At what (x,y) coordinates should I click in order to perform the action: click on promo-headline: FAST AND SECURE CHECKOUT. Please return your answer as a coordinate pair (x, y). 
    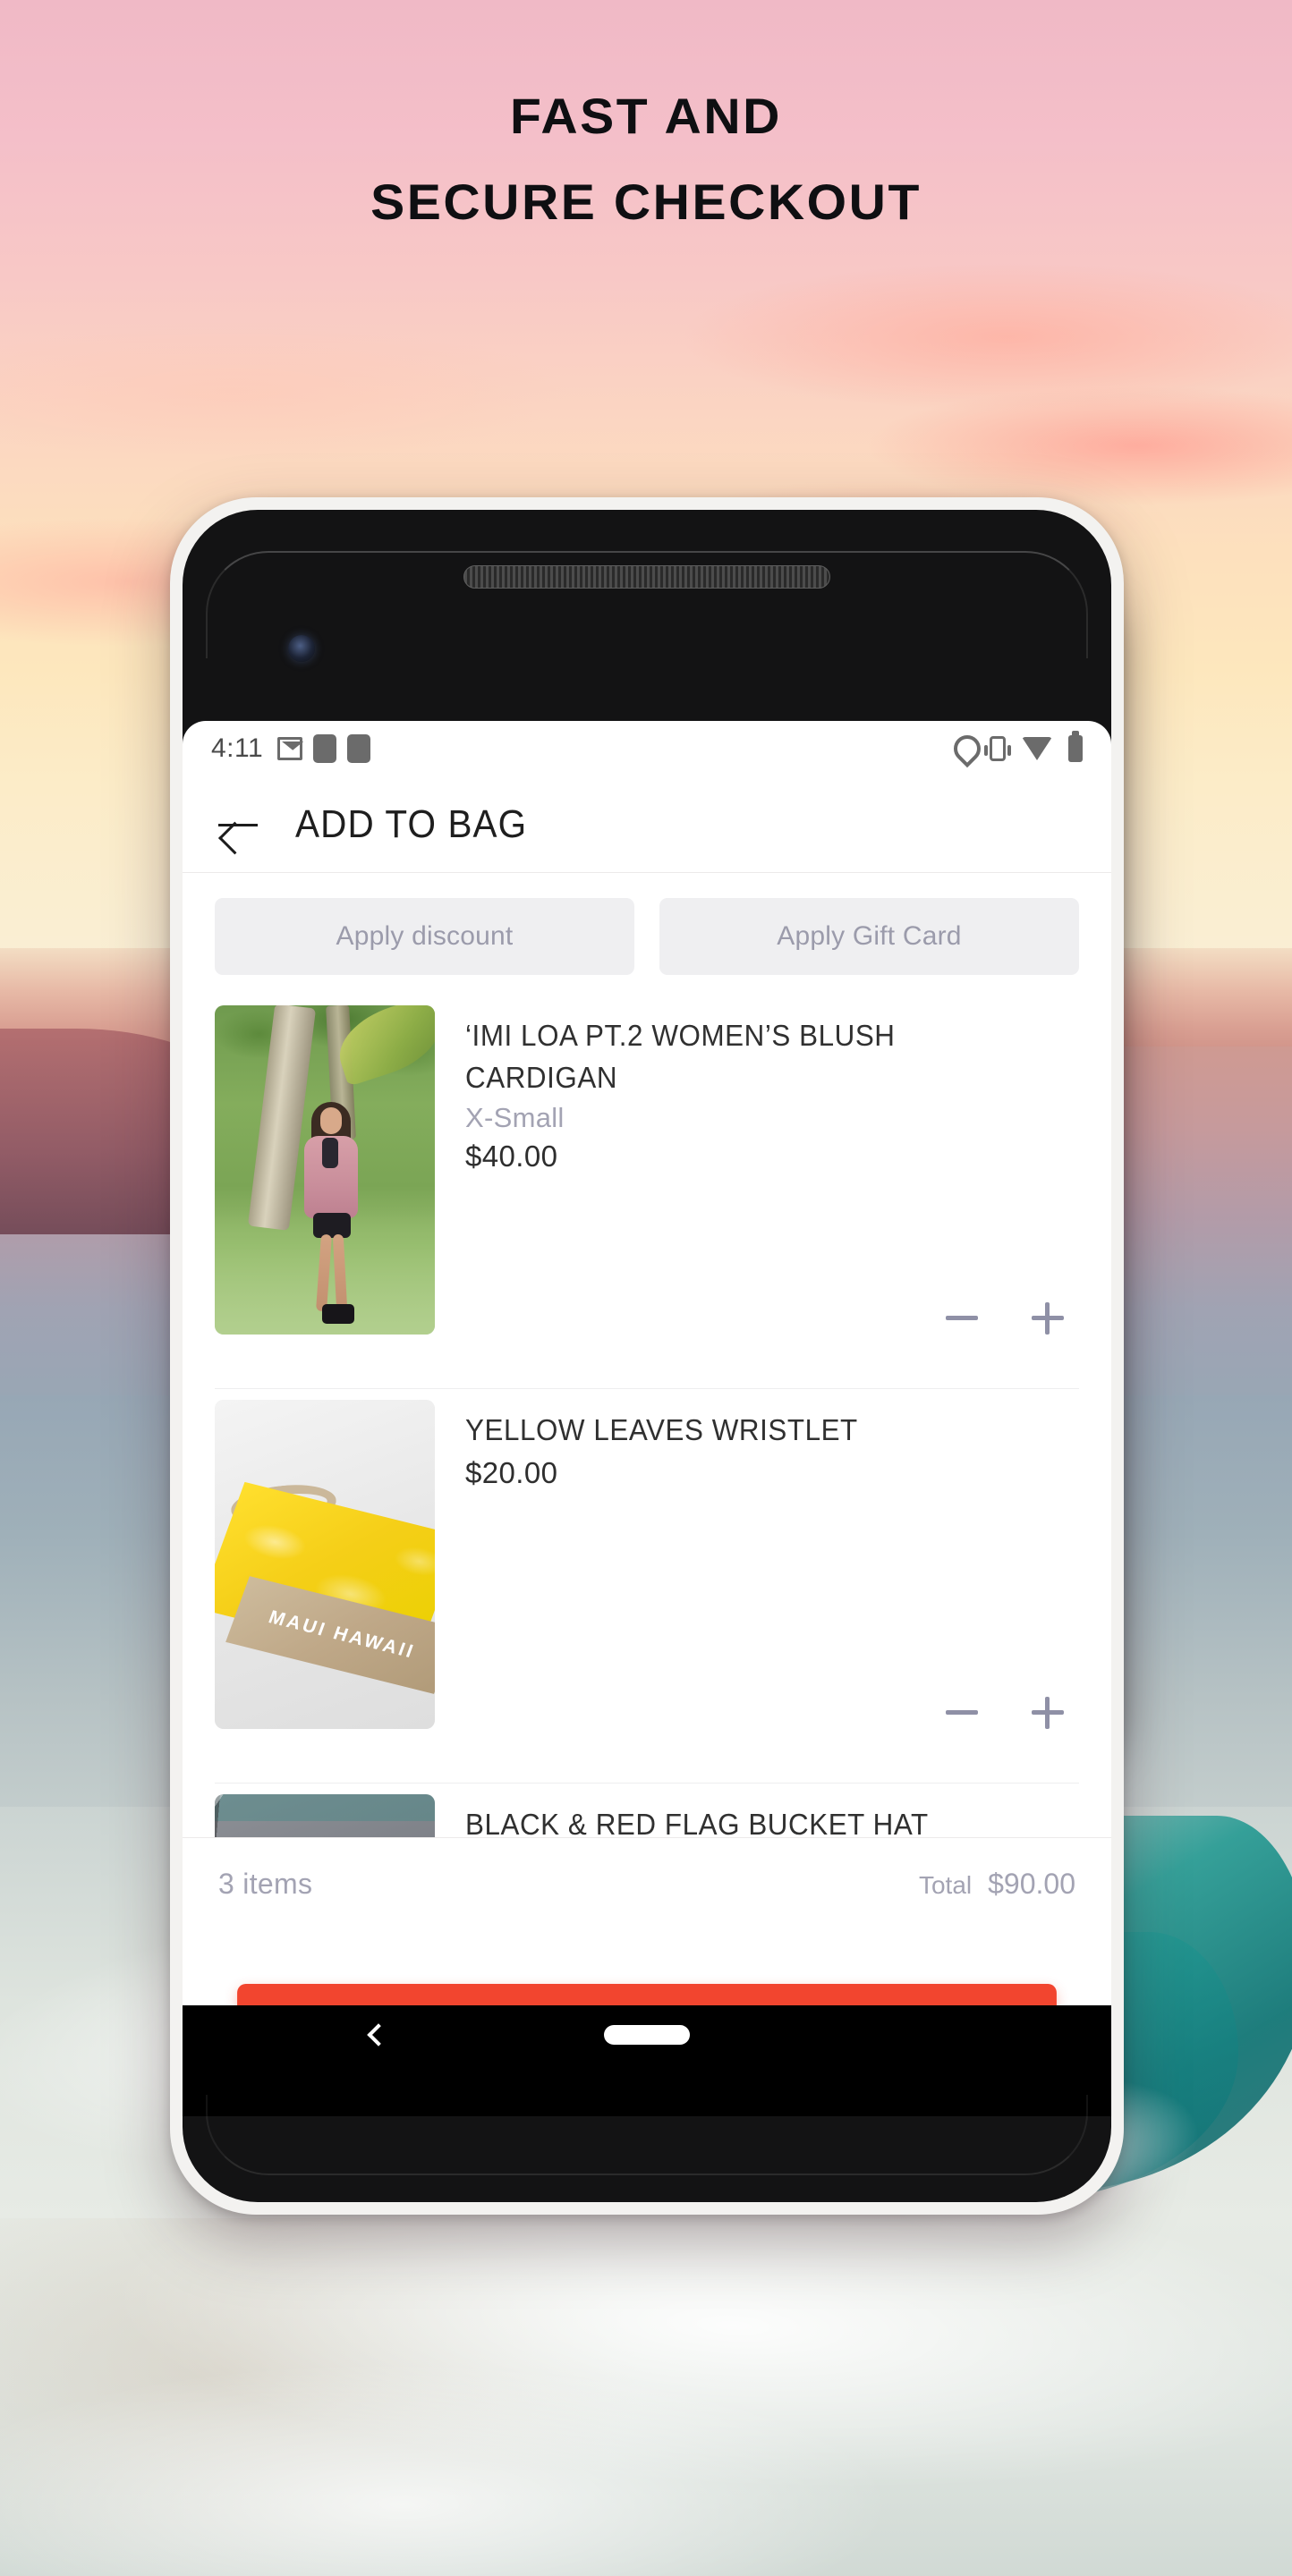
    Looking at the image, I should click on (646, 159).